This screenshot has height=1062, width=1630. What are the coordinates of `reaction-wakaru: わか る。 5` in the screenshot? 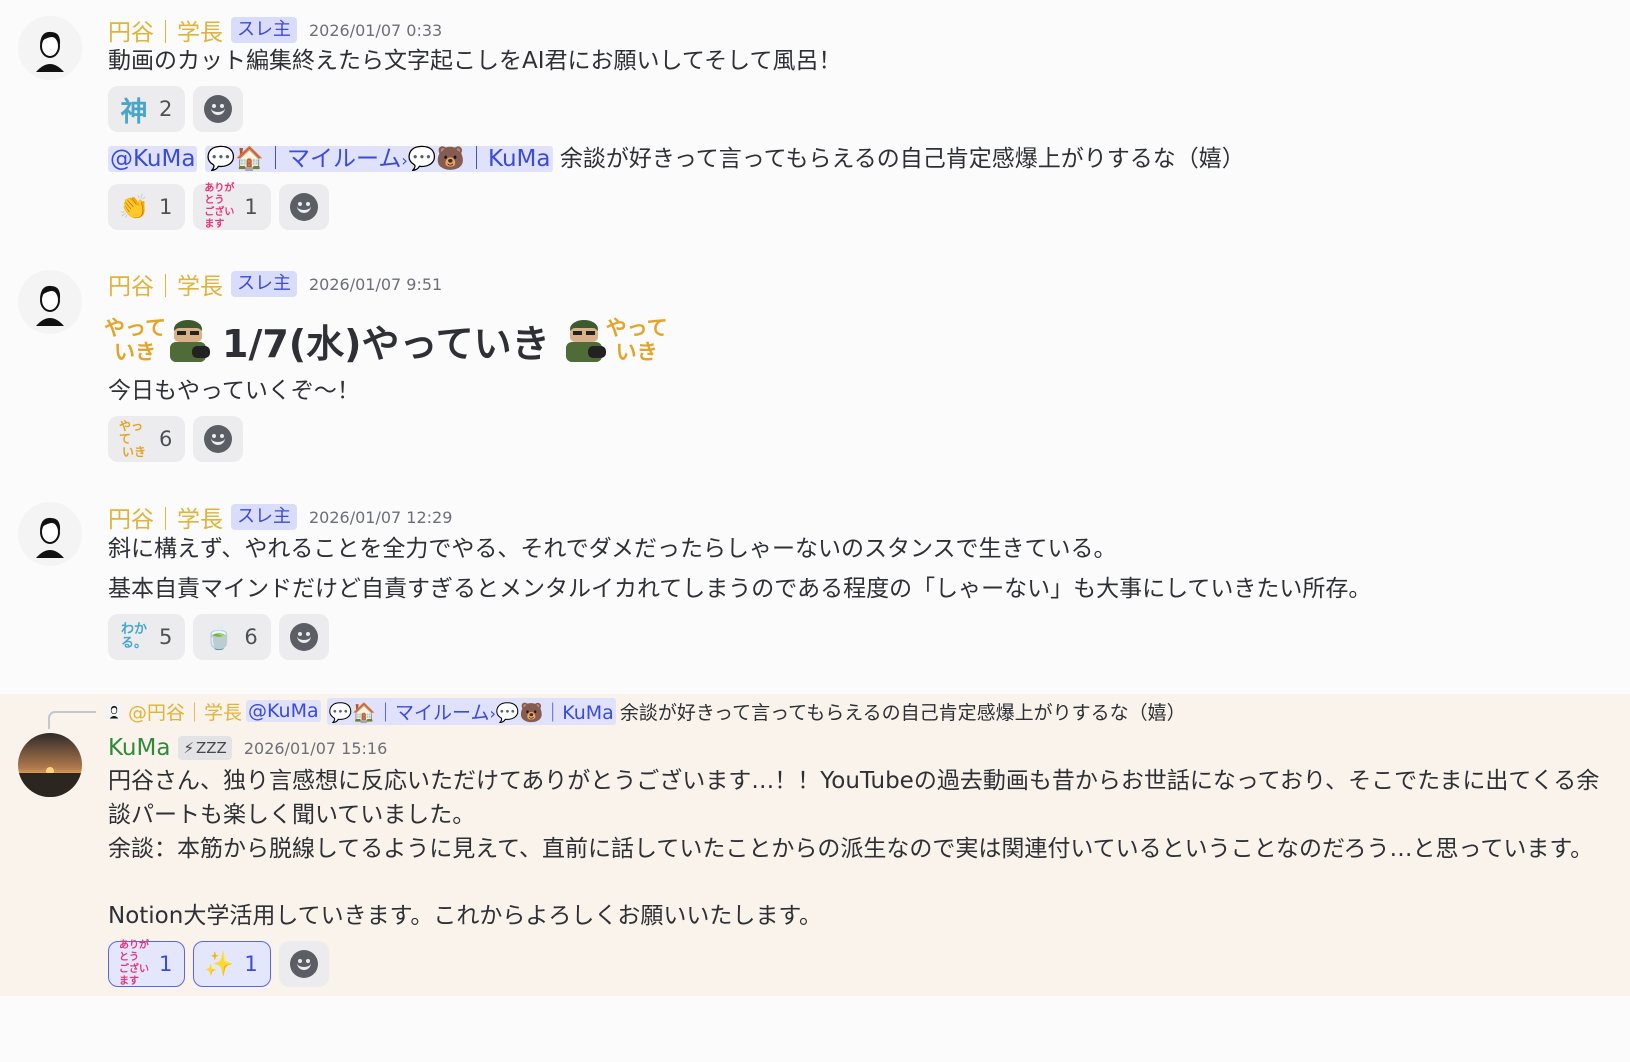 It's located at (147, 637).